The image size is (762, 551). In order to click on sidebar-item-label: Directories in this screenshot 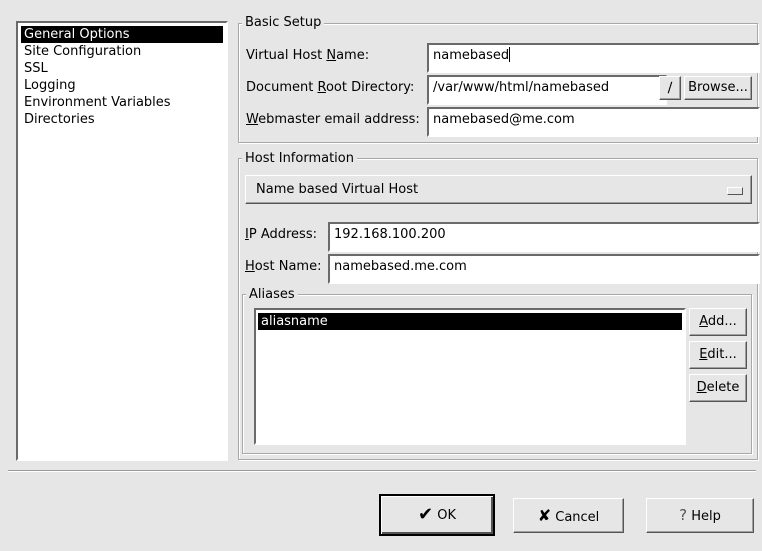, I will do `click(59, 119)`.